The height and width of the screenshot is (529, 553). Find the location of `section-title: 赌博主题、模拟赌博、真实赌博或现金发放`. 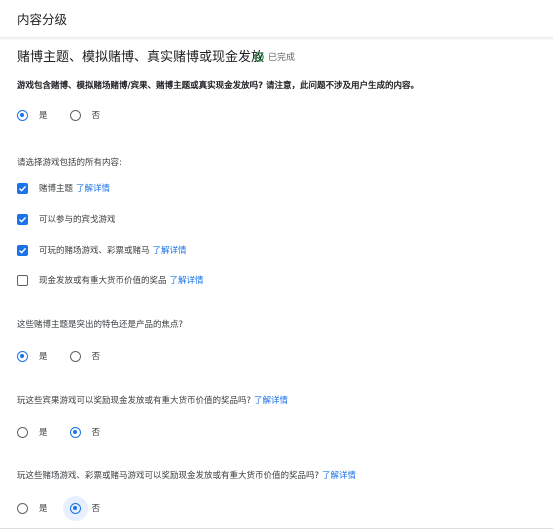

section-title: 赌博主题、模拟赌博、真实赌博或现金发放 is located at coordinates (141, 57).